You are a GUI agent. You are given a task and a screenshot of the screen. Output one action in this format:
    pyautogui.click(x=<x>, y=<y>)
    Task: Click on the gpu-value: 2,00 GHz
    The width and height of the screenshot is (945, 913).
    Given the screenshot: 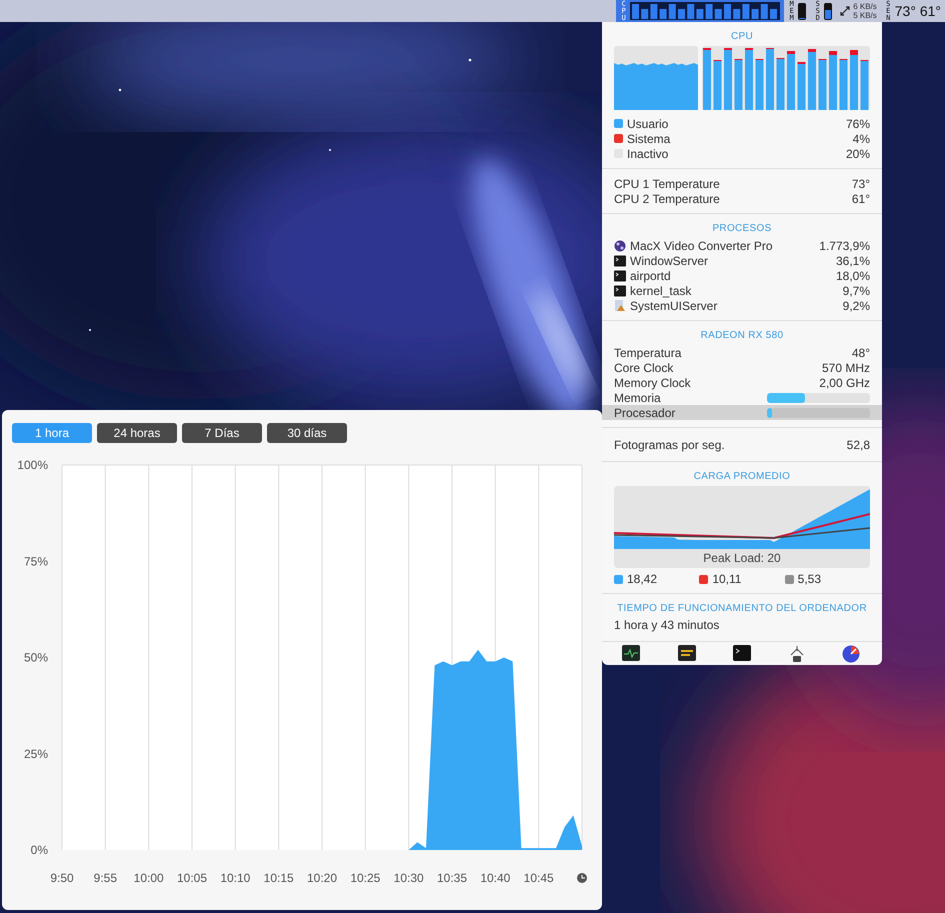 What is the action you would take?
    pyautogui.click(x=844, y=383)
    